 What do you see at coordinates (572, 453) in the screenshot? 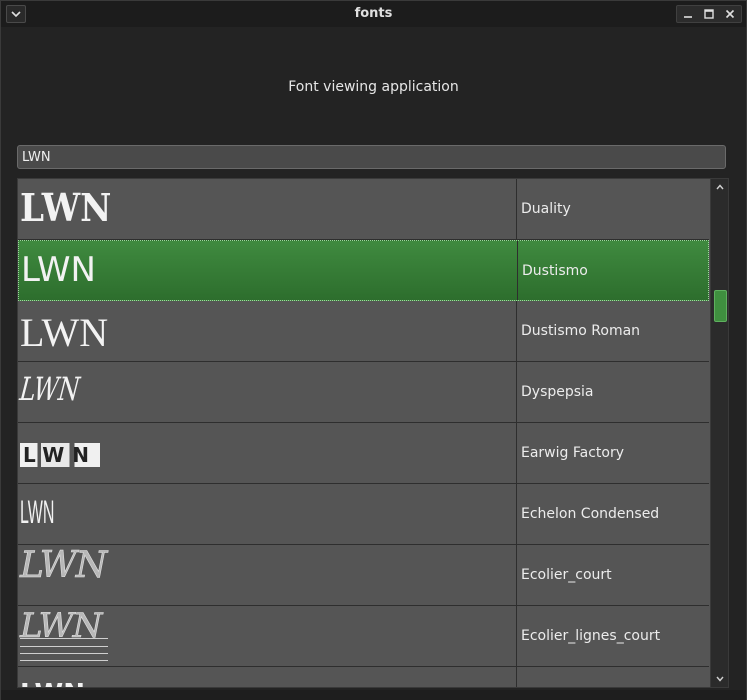
I see `font-name: Earwig Factory` at bounding box center [572, 453].